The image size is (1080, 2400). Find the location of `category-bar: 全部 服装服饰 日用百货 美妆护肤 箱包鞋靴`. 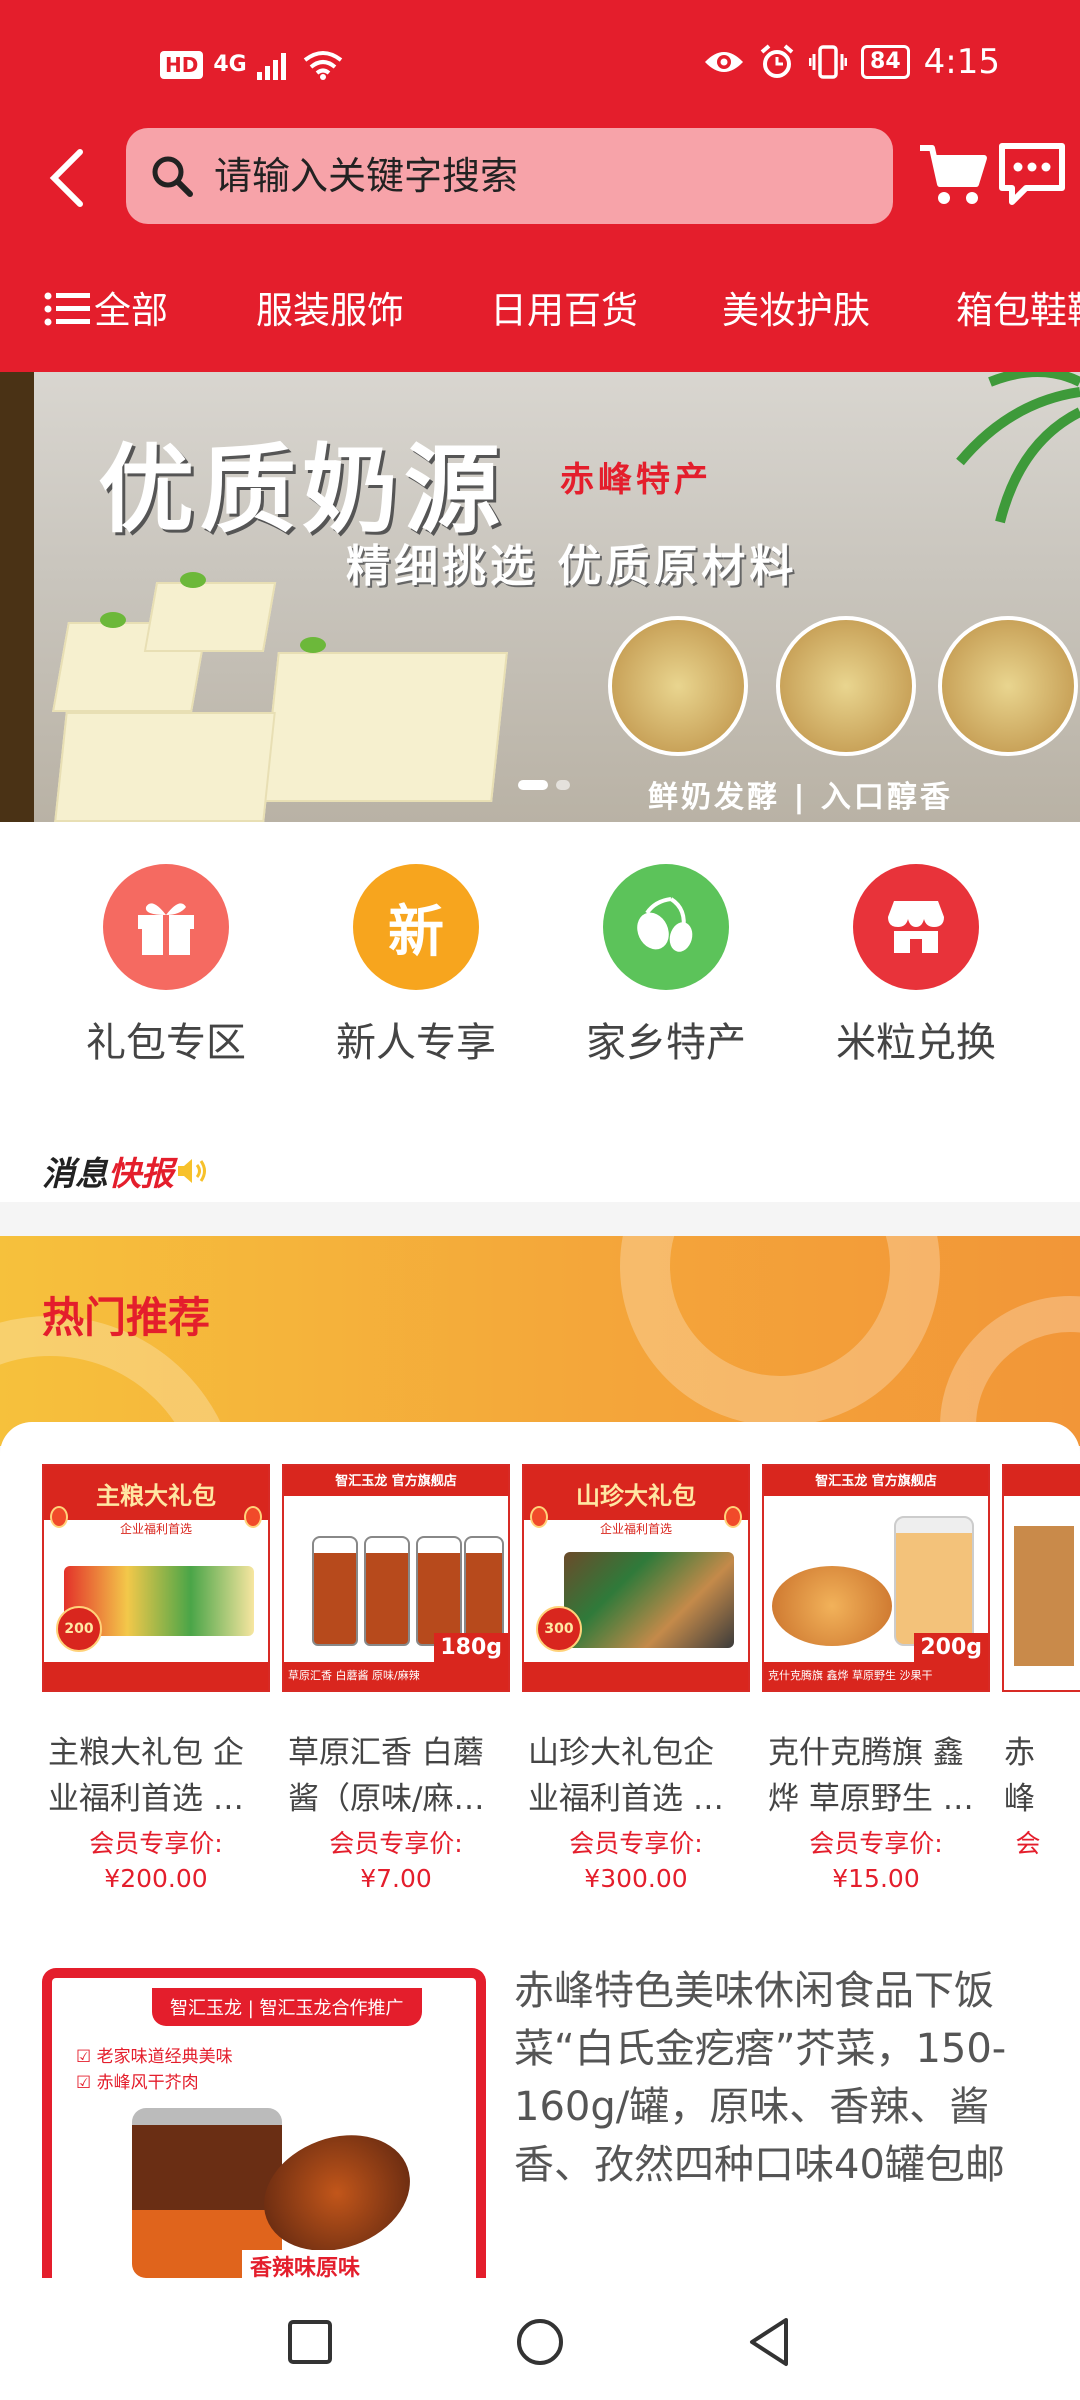

category-bar: 全部 服装服饰 日用百货 美妆护肤 箱包鞋靴 is located at coordinates (540, 306).